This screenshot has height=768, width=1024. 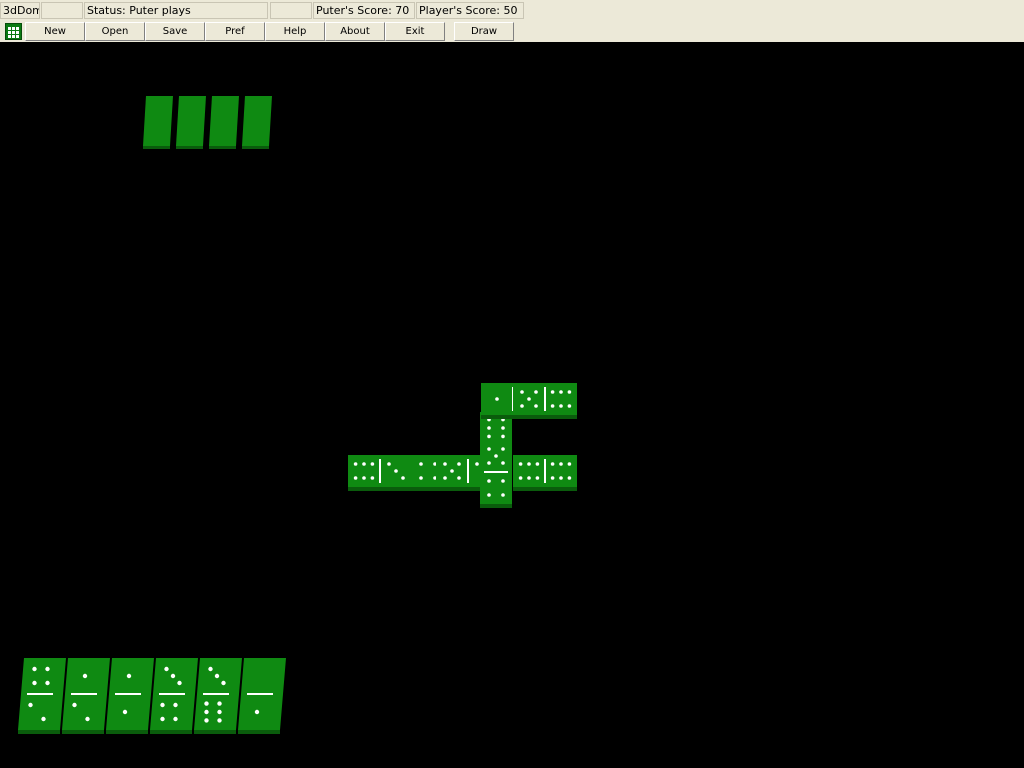 I want to click on app-name: 3dDom, so click(x=20, y=10).